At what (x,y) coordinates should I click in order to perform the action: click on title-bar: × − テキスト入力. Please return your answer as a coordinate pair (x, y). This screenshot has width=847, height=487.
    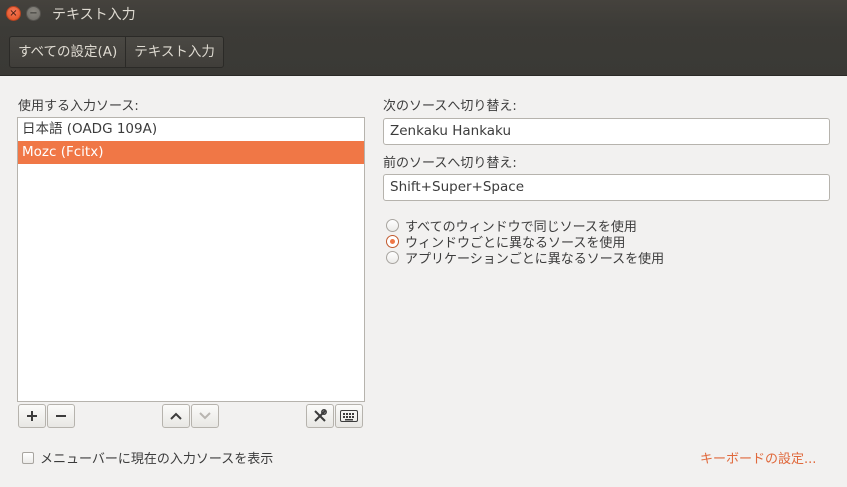
    Looking at the image, I should click on (423, 14).